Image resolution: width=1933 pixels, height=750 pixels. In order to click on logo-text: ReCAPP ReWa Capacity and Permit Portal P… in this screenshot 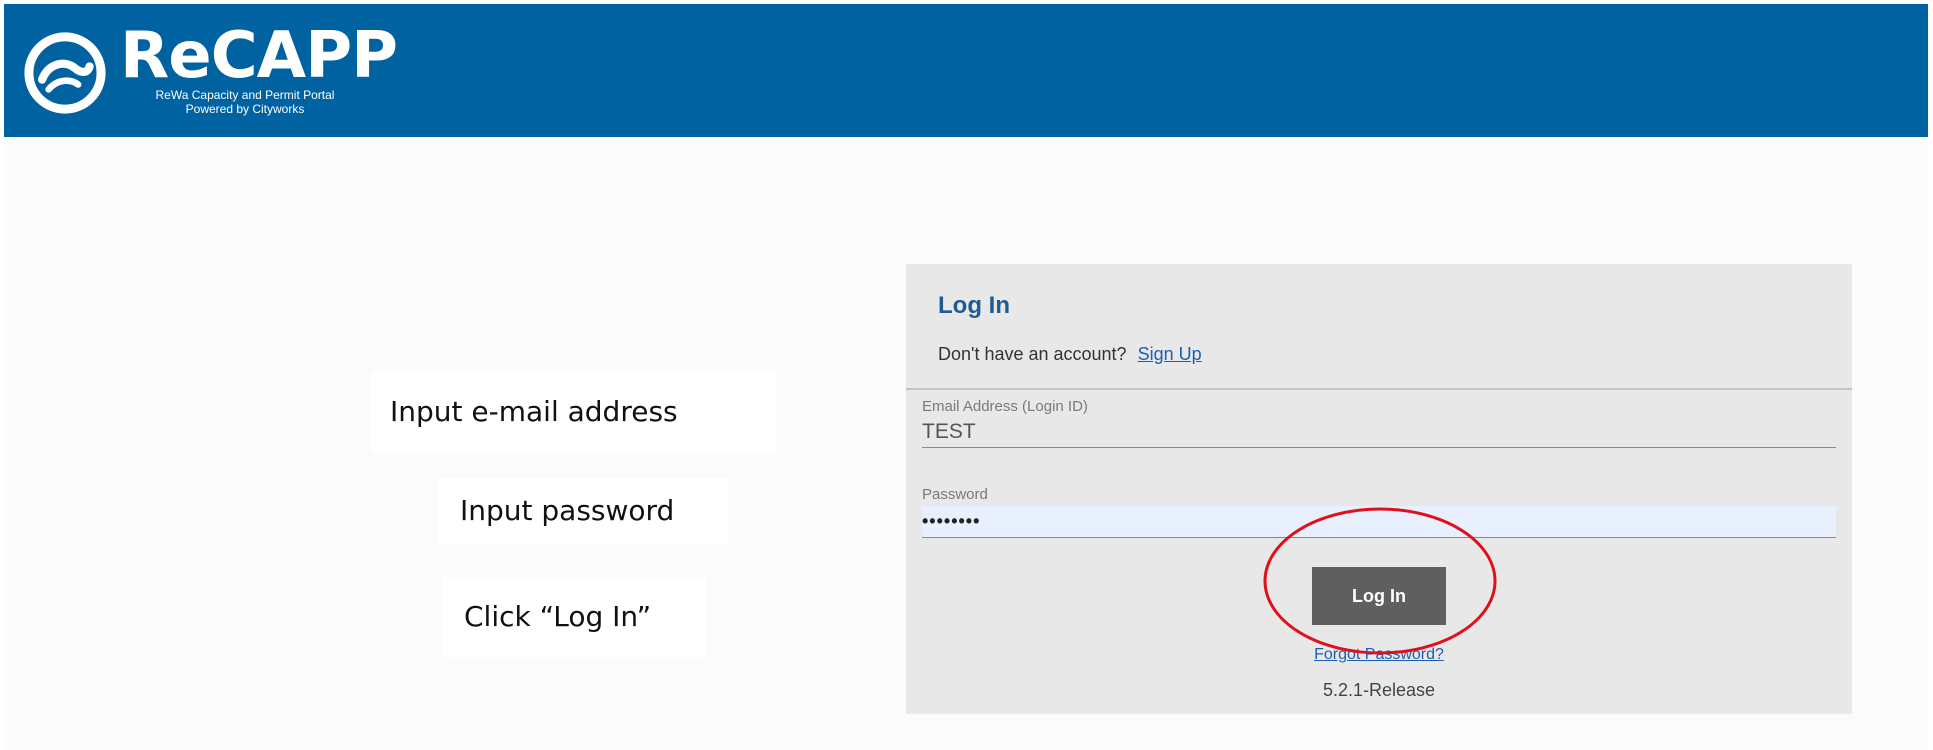, I will do `click(259, 67)`.